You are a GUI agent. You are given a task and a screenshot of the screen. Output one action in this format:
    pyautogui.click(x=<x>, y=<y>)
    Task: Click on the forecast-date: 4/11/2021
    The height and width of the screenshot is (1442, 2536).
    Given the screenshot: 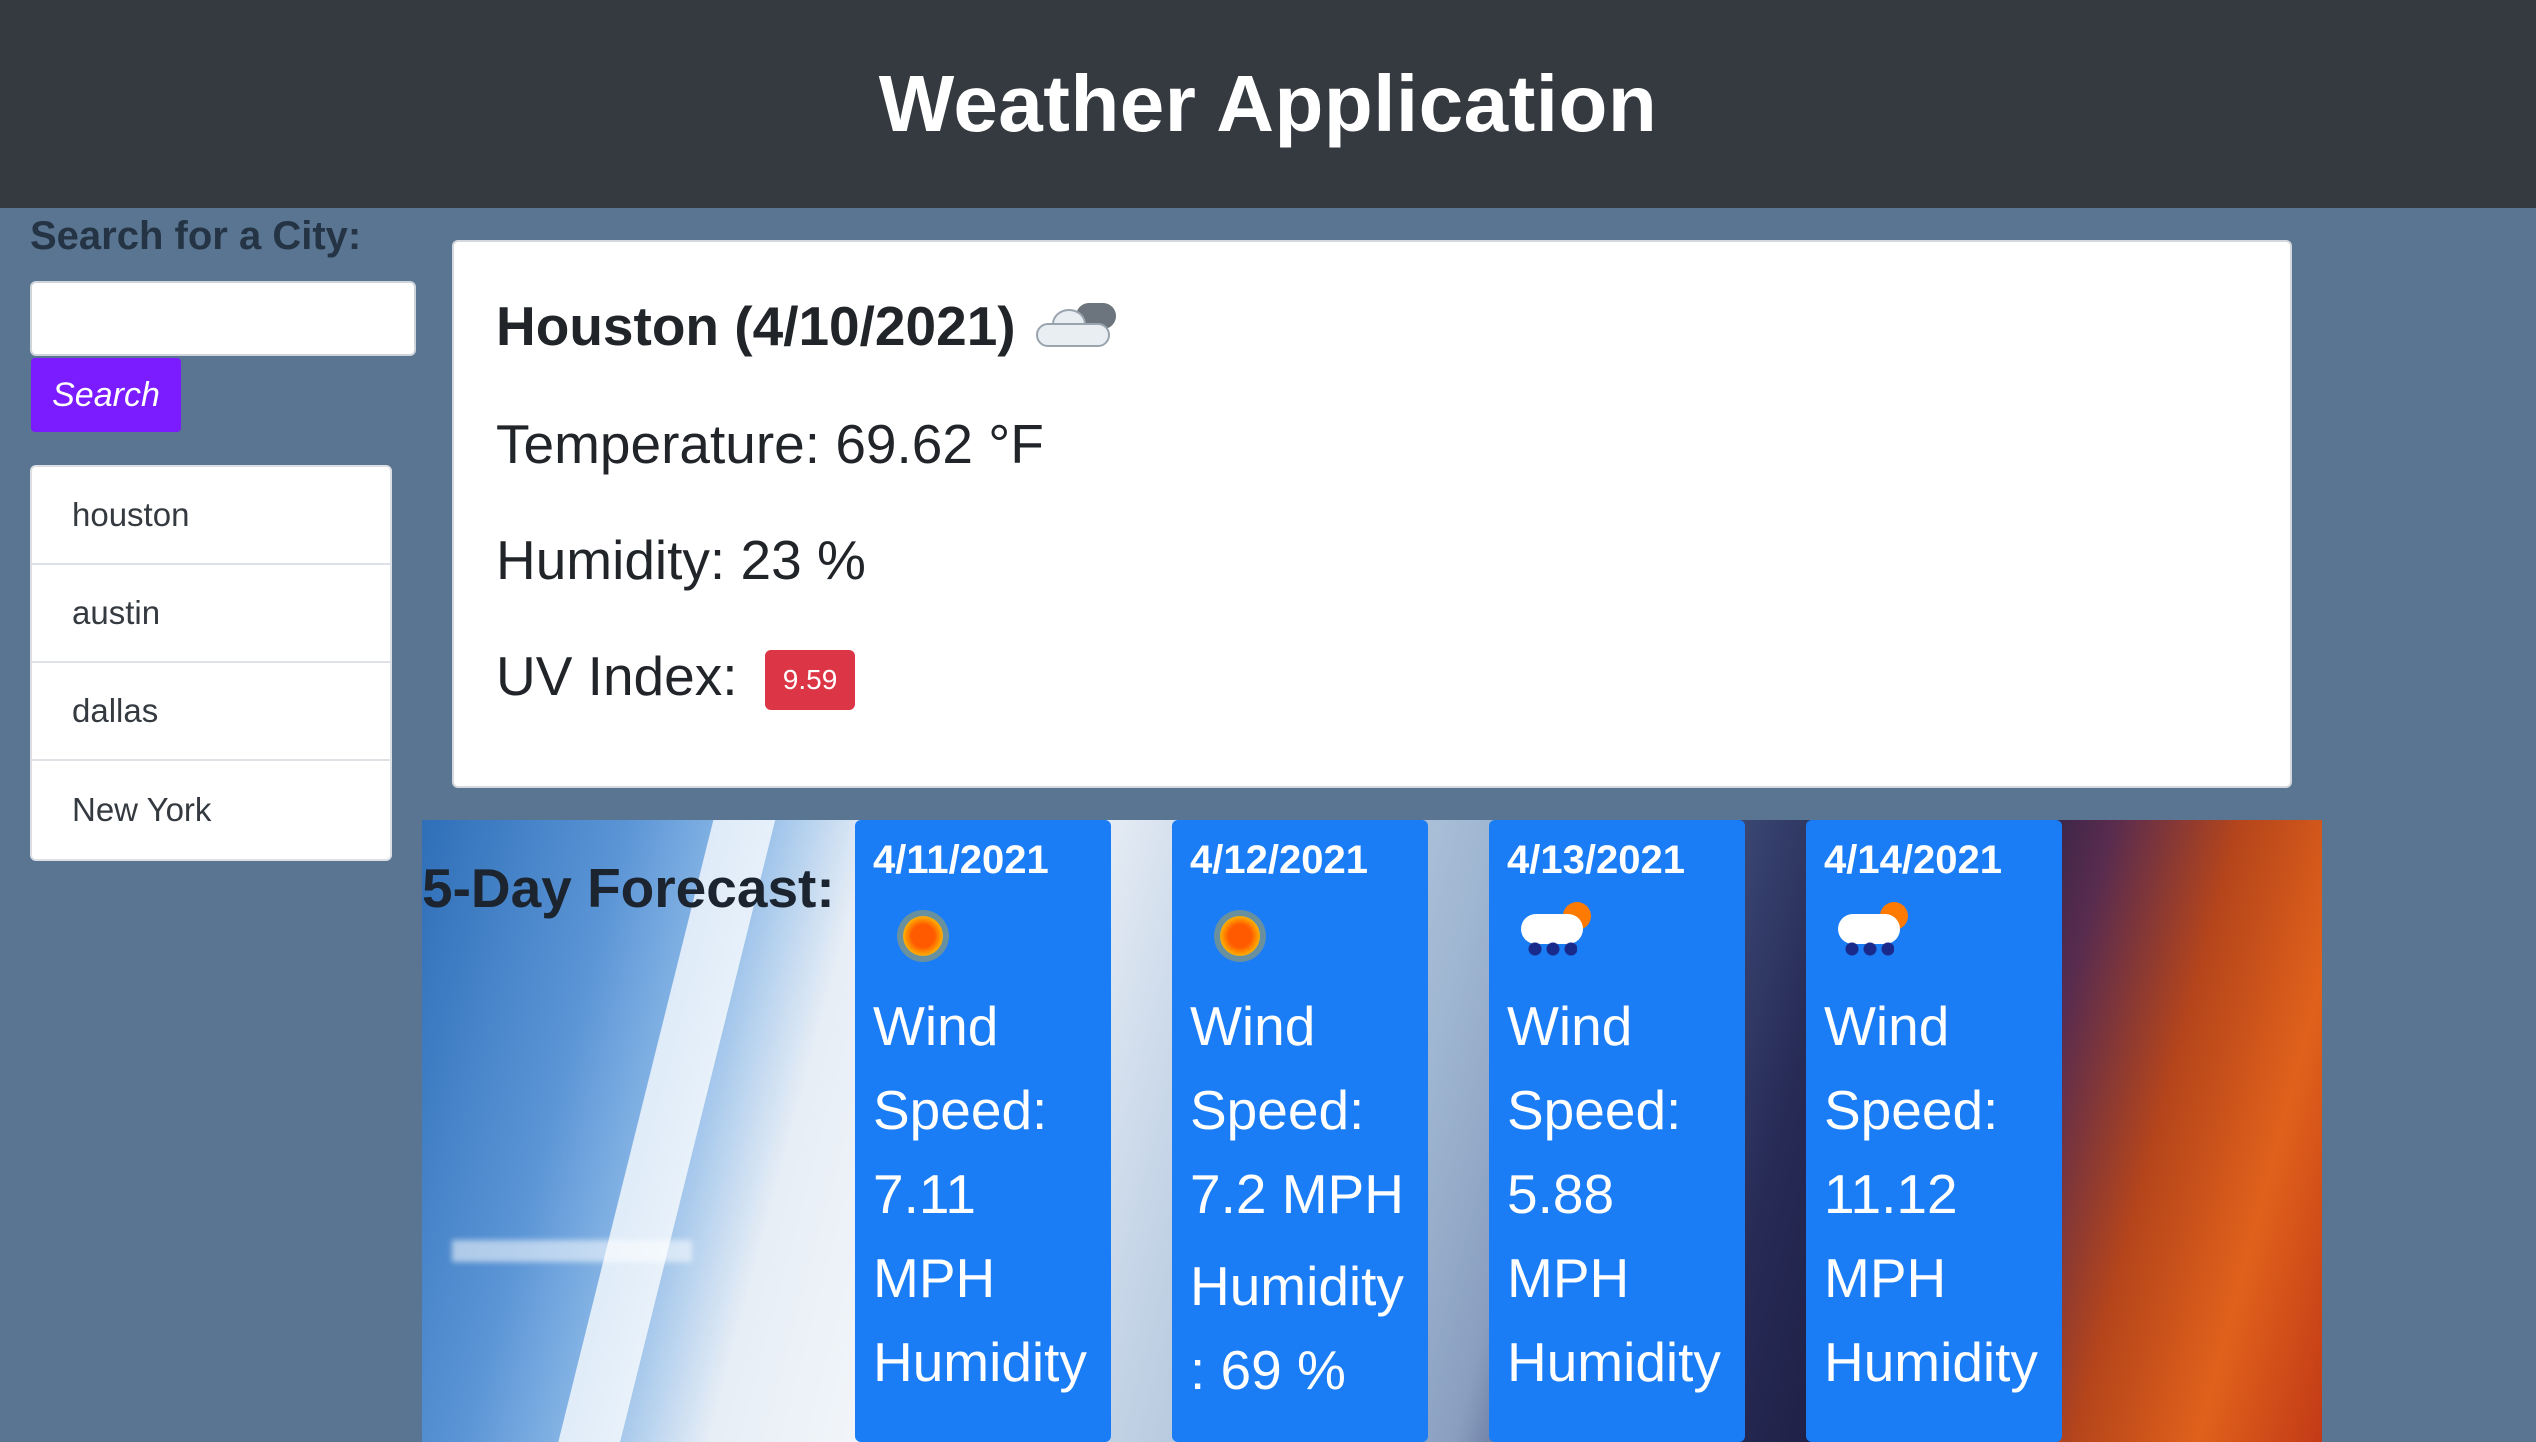 What is the action you would take?
    pyautogui.click(x=961, y=860)
    